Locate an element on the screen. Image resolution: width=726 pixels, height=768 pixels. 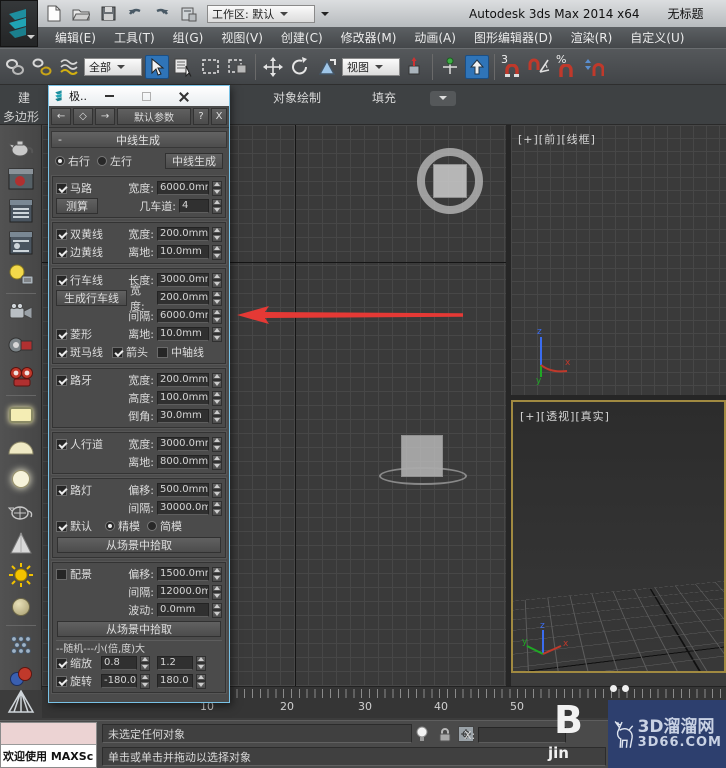
rollout-centerline: - 中线生成 is located at coordinates (139, 139).